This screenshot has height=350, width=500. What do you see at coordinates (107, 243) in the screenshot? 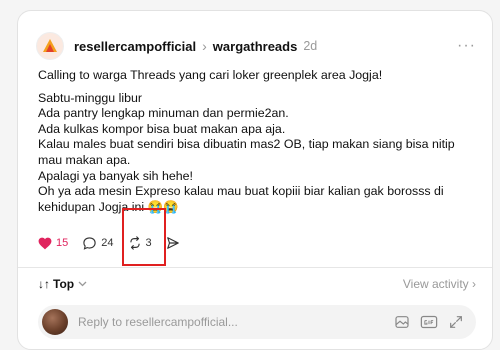
I see `reply-count: 24` at bounding box center [107, 243].